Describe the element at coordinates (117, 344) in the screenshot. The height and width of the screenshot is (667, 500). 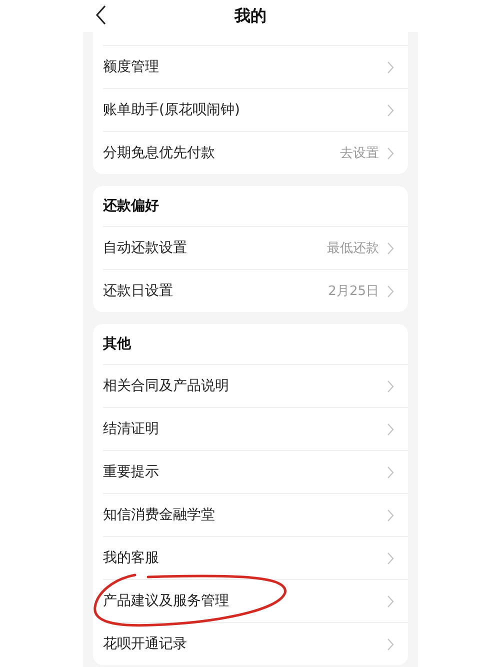
I see `section-title: 其他` at that location.